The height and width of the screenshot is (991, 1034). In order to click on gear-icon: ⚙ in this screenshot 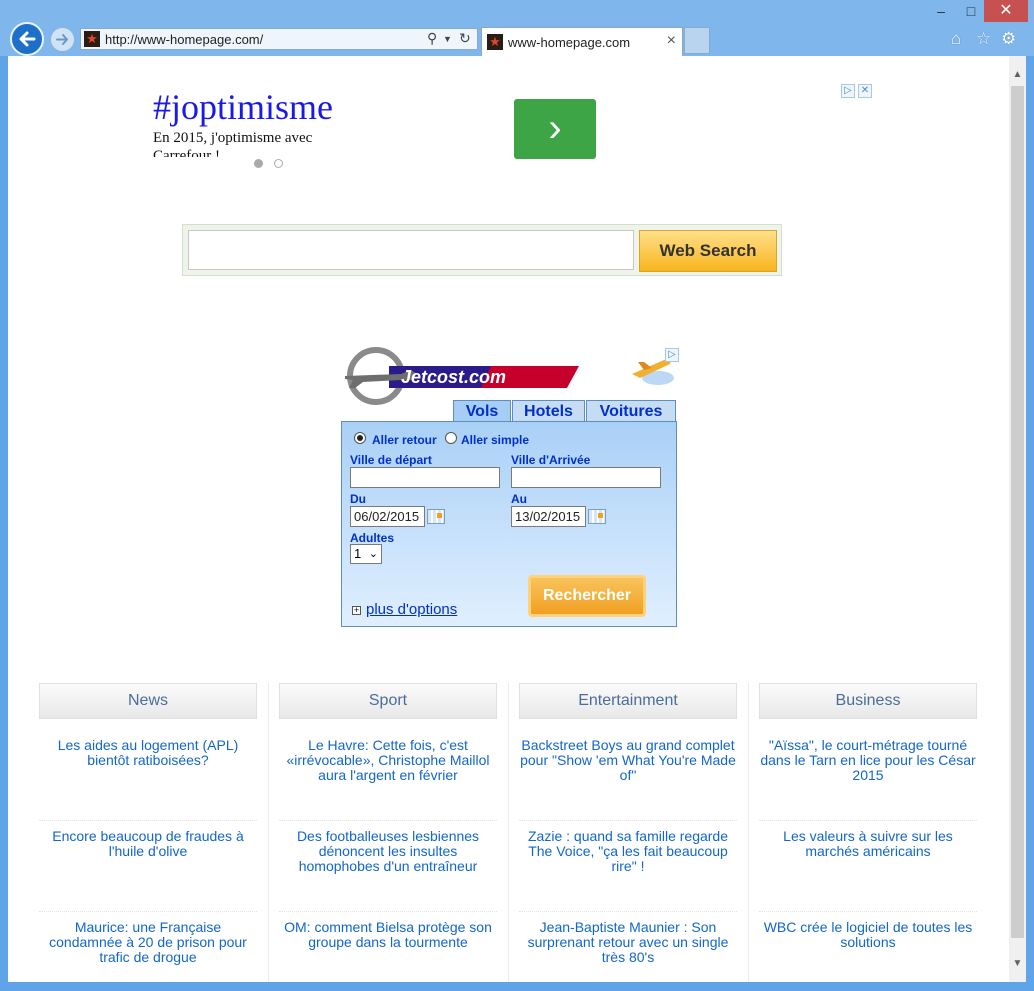, I will do `click(1008, 39)`.